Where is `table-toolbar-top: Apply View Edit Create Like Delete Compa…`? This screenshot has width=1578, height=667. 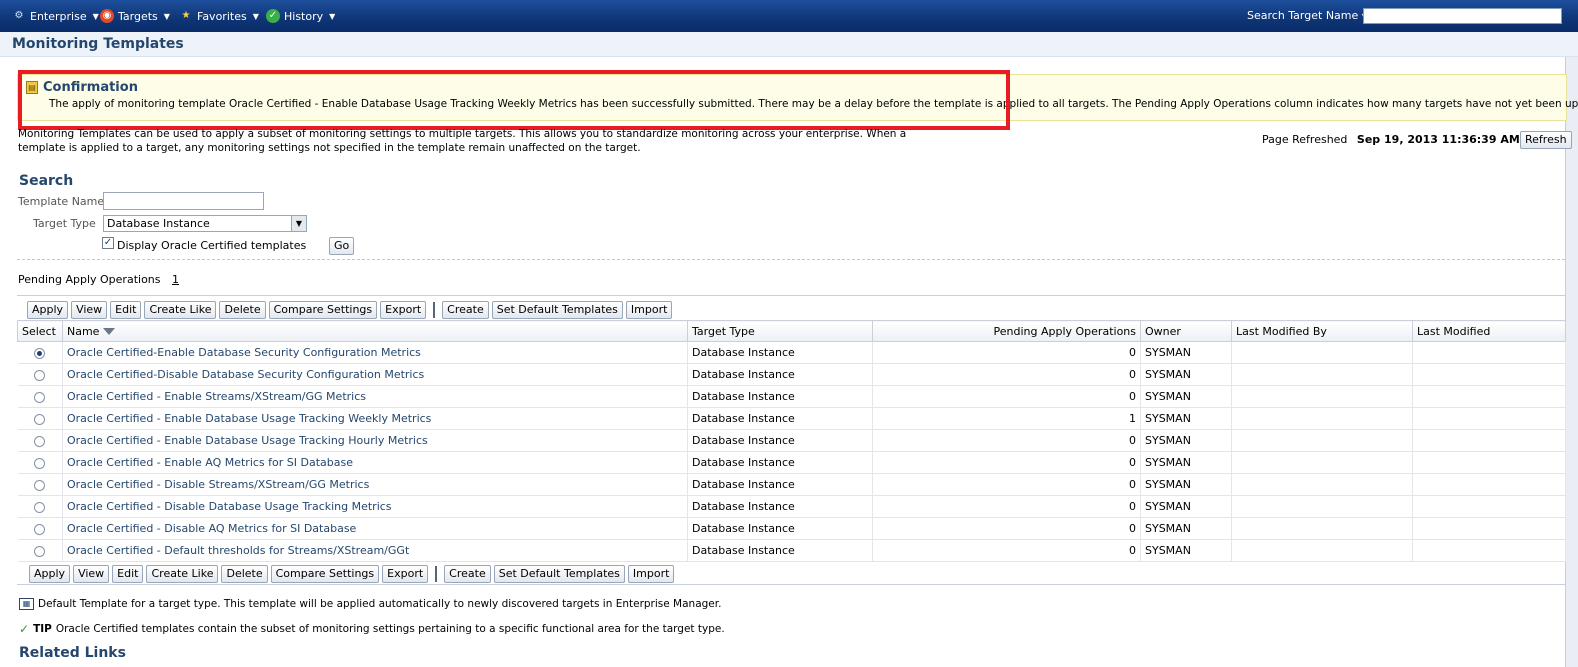 table-toolbar-top: Apply View Edit Create Like Delete Compa… is located at coordinates (350, 310).